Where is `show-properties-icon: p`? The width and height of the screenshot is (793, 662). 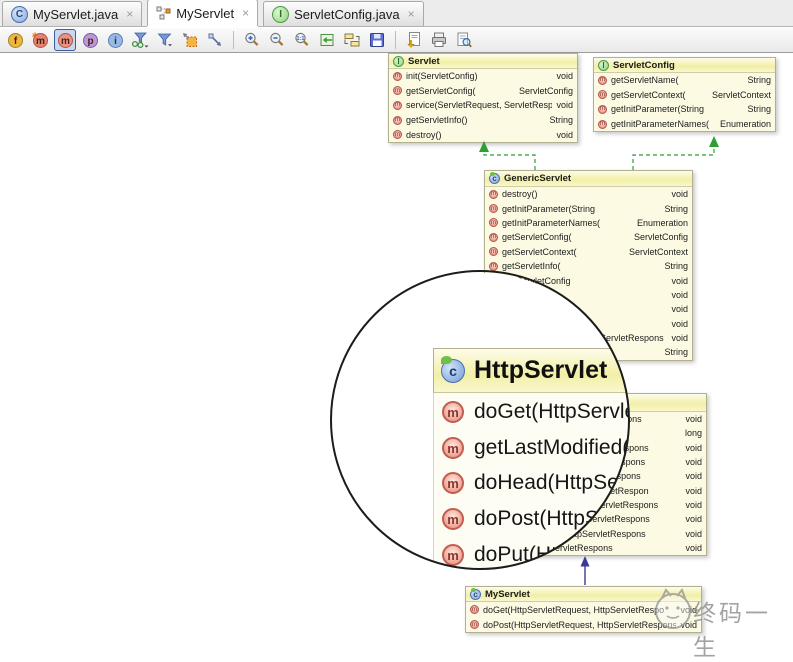
show-properties-icon: p is located at coordinates (90, 40).